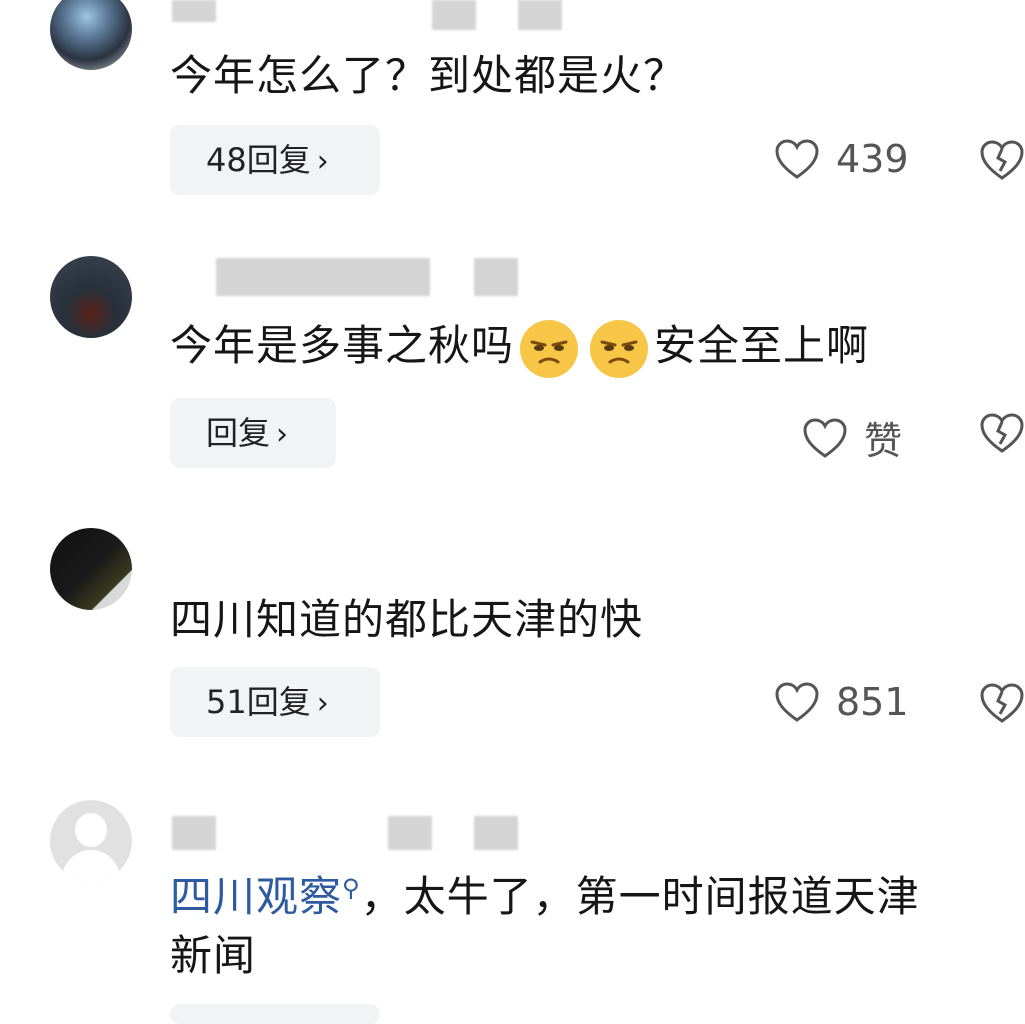 This screenshot has width=1025, height=1024. Describe the element at coordinates (640, 896) in the screenshot. I see `comment-text-part: ，太牛了，第一时间报道天津` at that location.